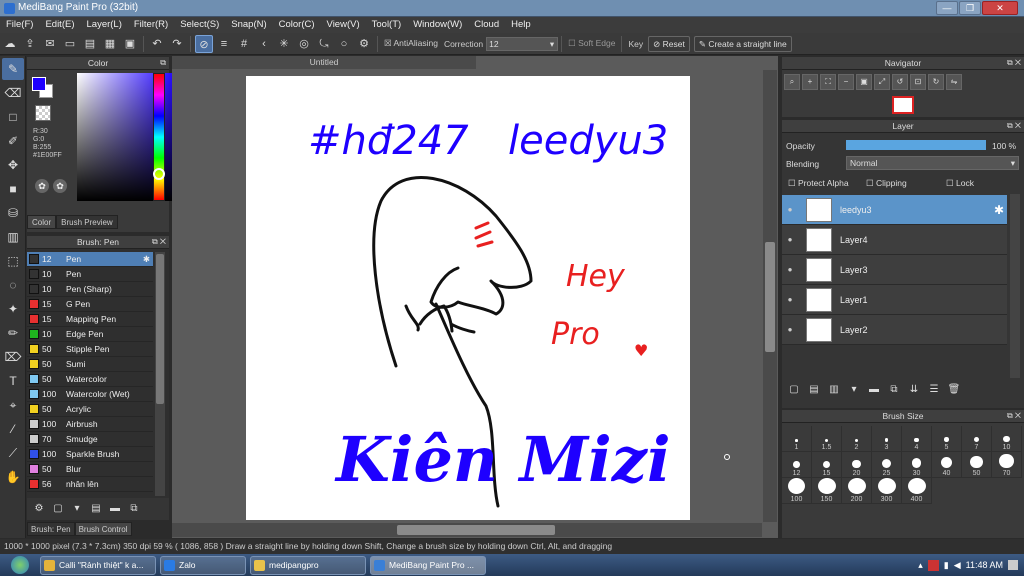 Image resolution: width=1024 pixels, height=576 pixels. I want to click on layer-row: ● Layer1, so click(894, 300).